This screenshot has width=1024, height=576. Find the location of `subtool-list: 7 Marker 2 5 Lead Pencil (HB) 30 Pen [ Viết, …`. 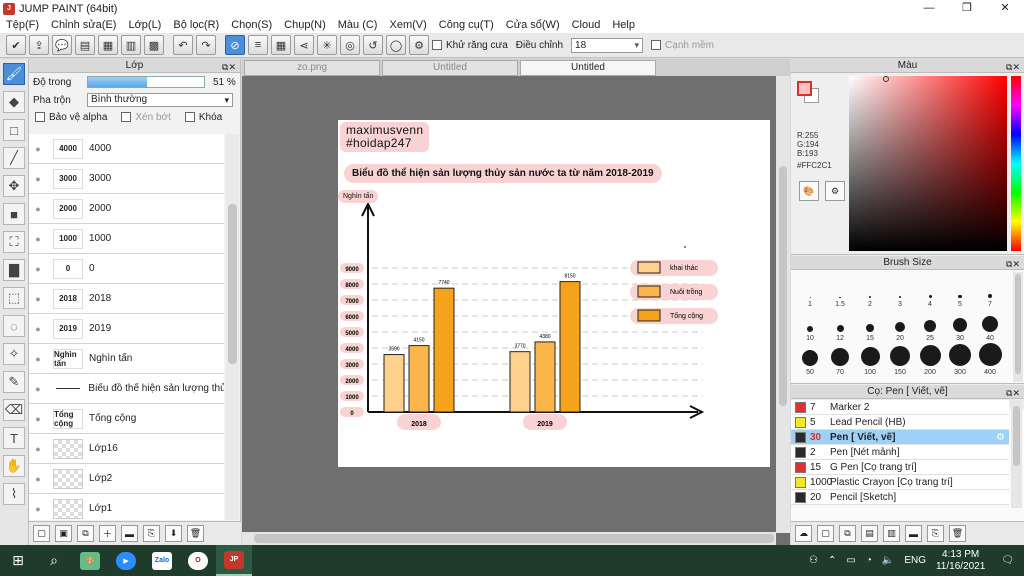

subtool-list: 7 Marker 2 5 Lead Pencil (HB) 30 Pen [ Viết, … is located at coordinates (900, 452).